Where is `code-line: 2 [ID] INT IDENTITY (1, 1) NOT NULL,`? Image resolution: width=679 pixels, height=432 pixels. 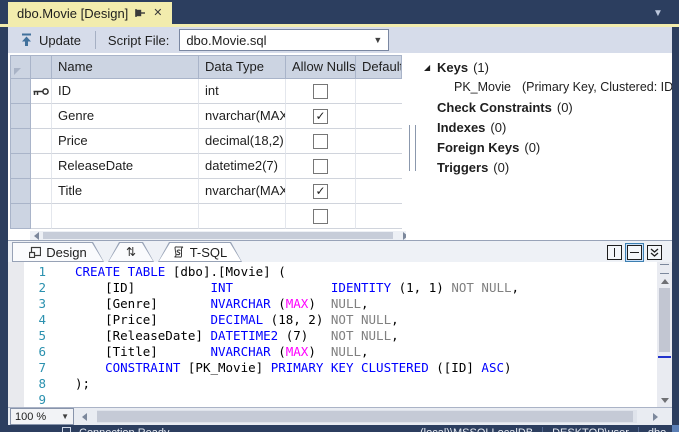 code-line: 2 [ID] INT IDENTITY (1, 1) NOT NULL, is located at coordinates (332, 288).